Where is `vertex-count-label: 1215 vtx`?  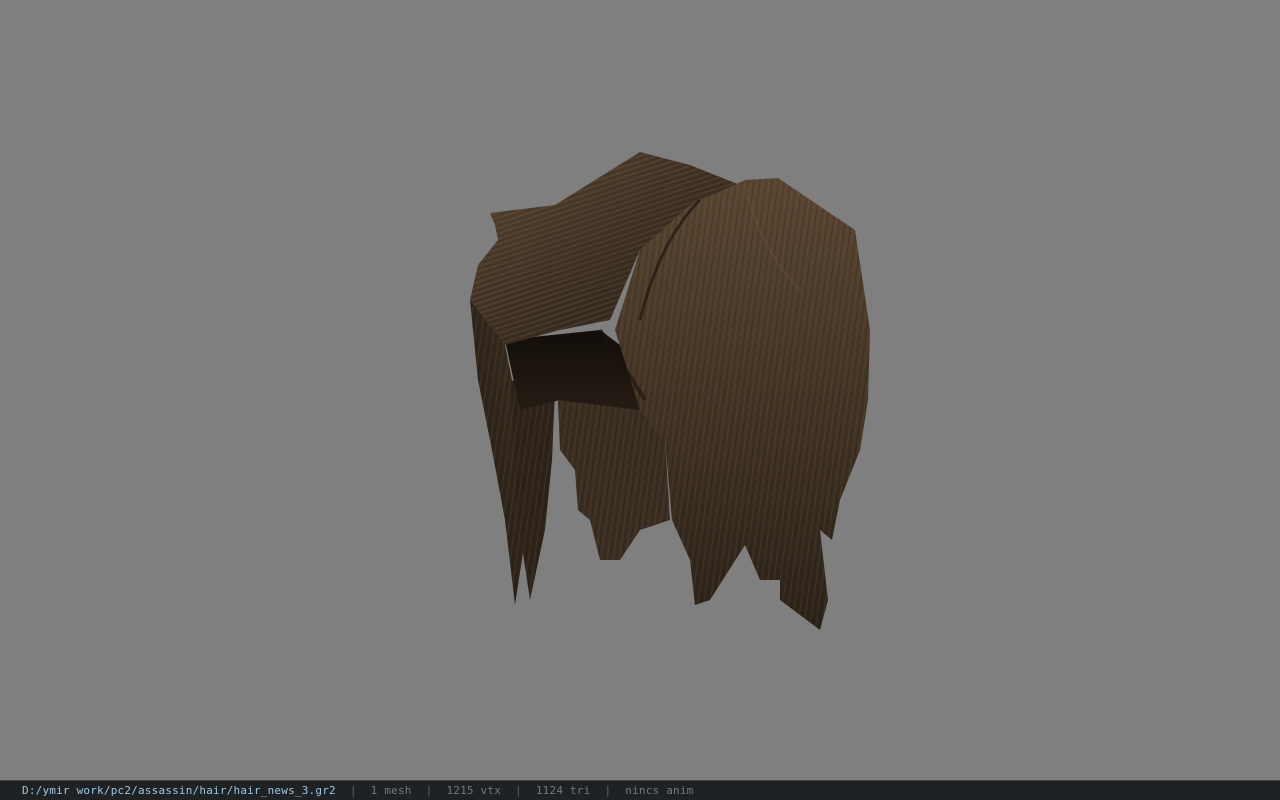
vertex-count-label: 1215 vtx is located at coordinates (474, 790).